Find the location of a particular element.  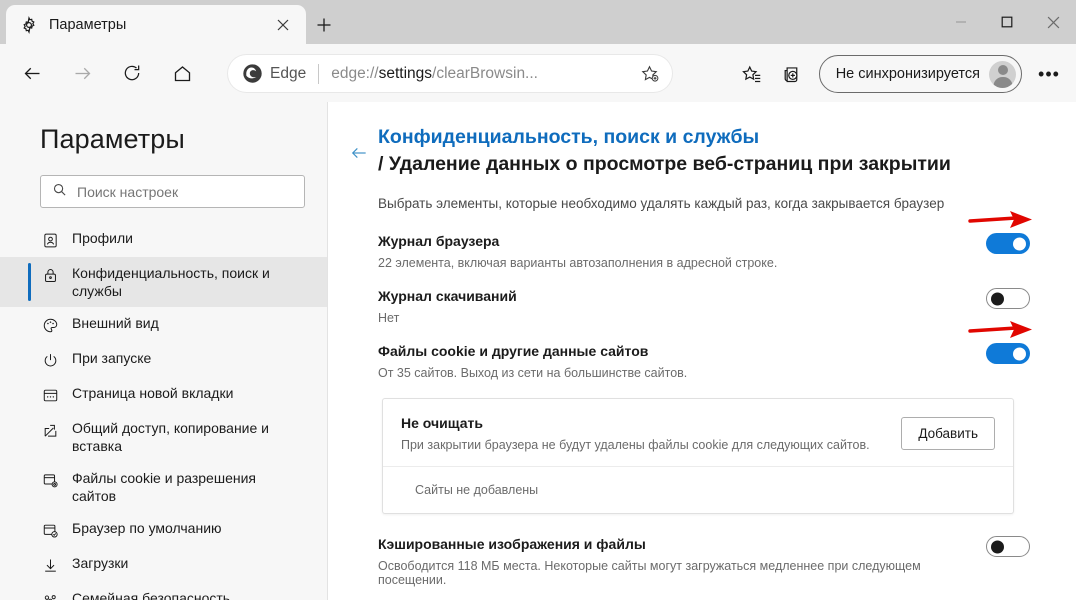

sidebar-item-label: Семейная безопасность is located at coordinates (151, 595).